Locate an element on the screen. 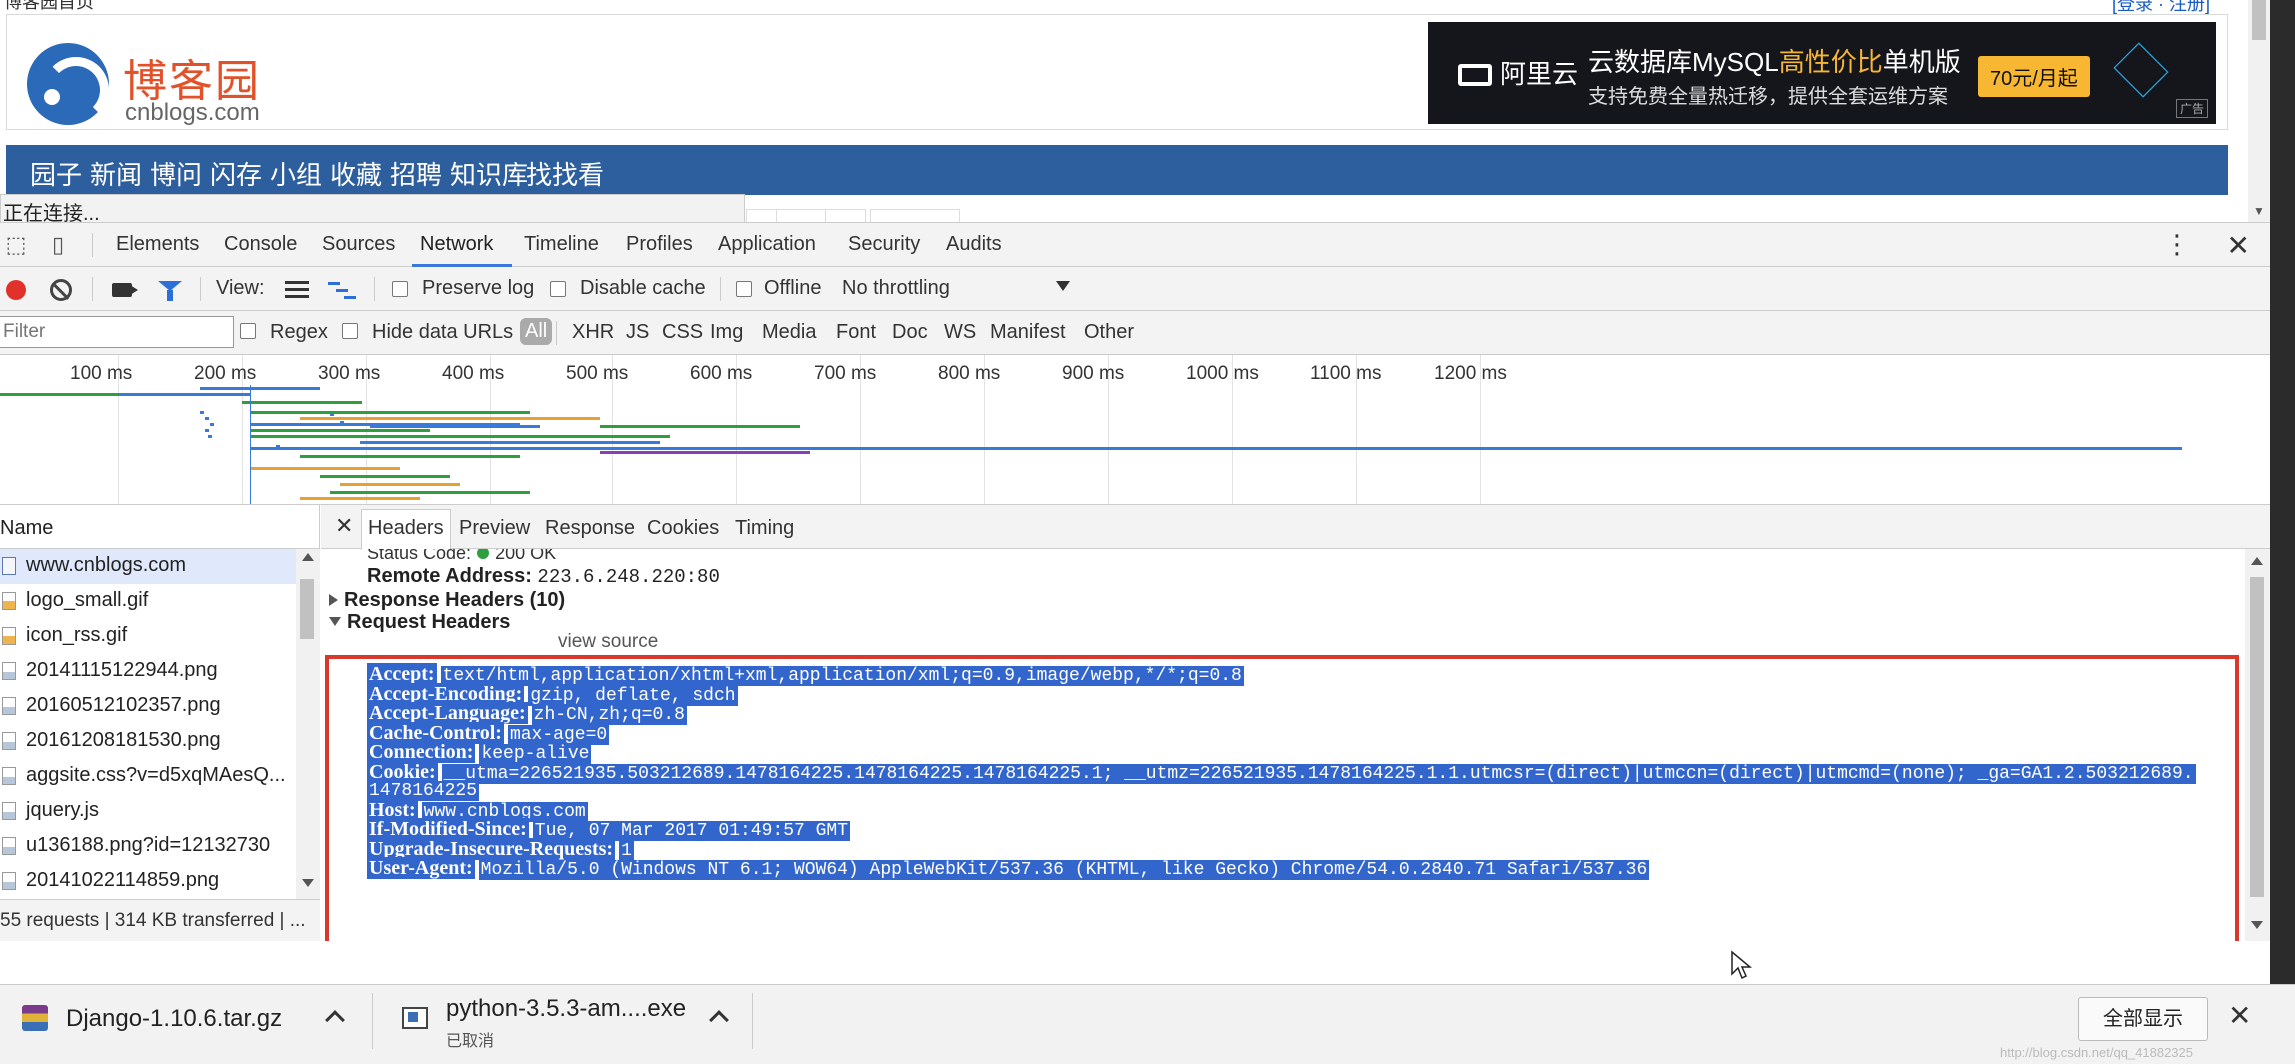  type-filter-manifest: Manifest is located at coordinates (1028, 332).